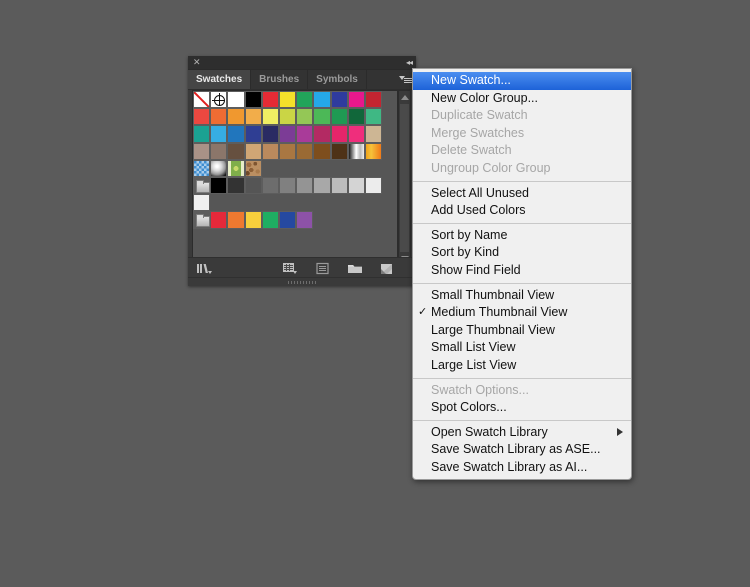  Describe the element at coordinates (522, 348) in the screenshot. I see `menu-item-small-list-view: Small List View` at that location.